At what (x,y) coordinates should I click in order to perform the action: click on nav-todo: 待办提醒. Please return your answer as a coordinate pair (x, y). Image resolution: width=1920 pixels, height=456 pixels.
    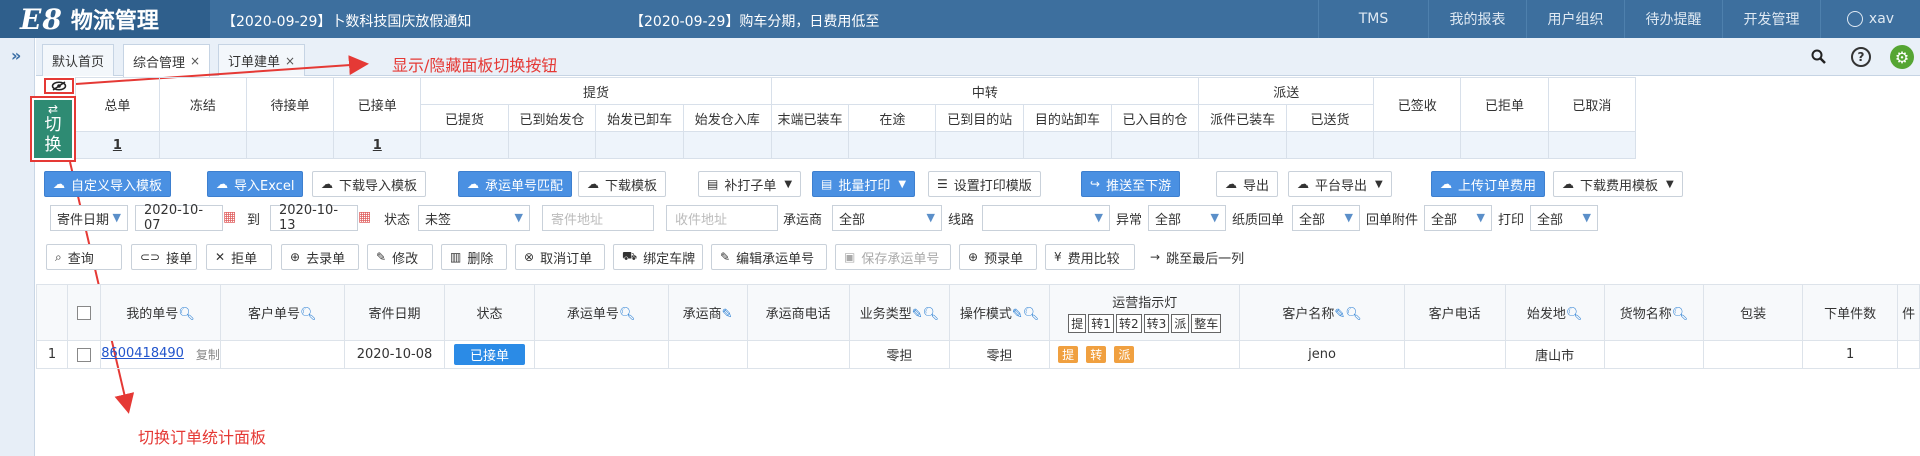
    Looking at the image, I should click on (1673, 19).